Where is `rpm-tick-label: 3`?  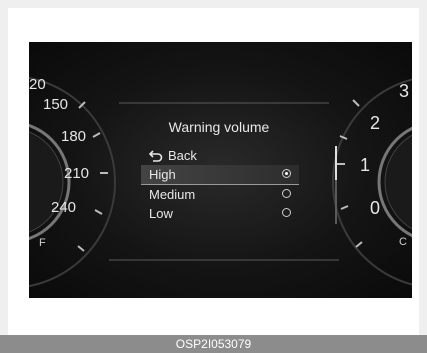 rpm-tick-label: 3 is located at coordinates (404, 91).